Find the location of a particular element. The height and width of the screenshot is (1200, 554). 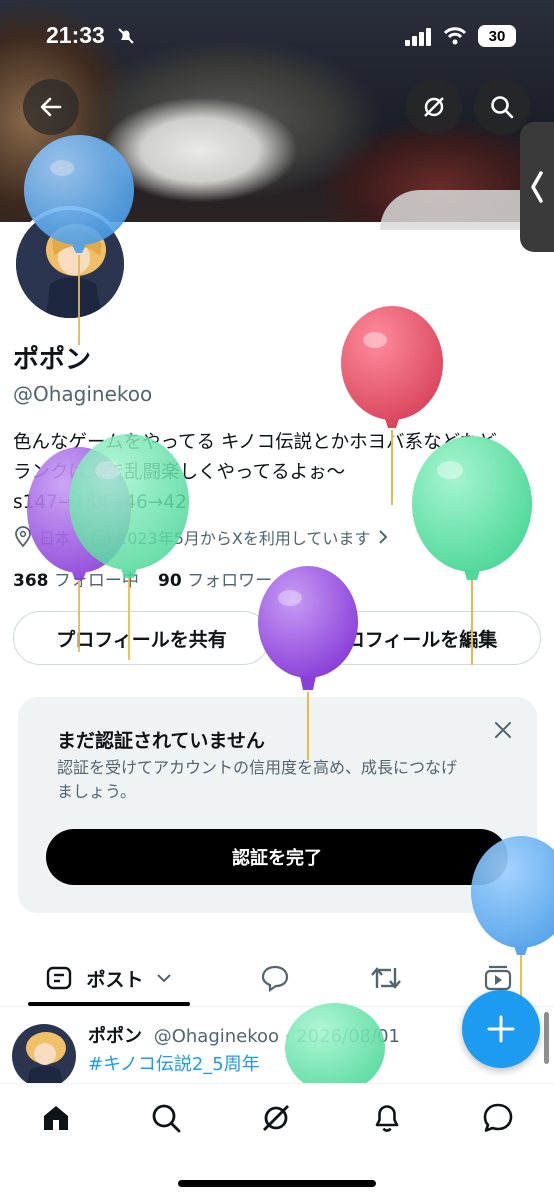

grok-icon is located at coordinates (276, 1118).